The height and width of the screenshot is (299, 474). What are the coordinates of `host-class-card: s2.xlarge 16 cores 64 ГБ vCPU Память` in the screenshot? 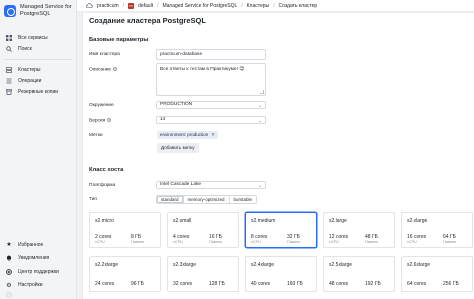 It's located at (437, 230).